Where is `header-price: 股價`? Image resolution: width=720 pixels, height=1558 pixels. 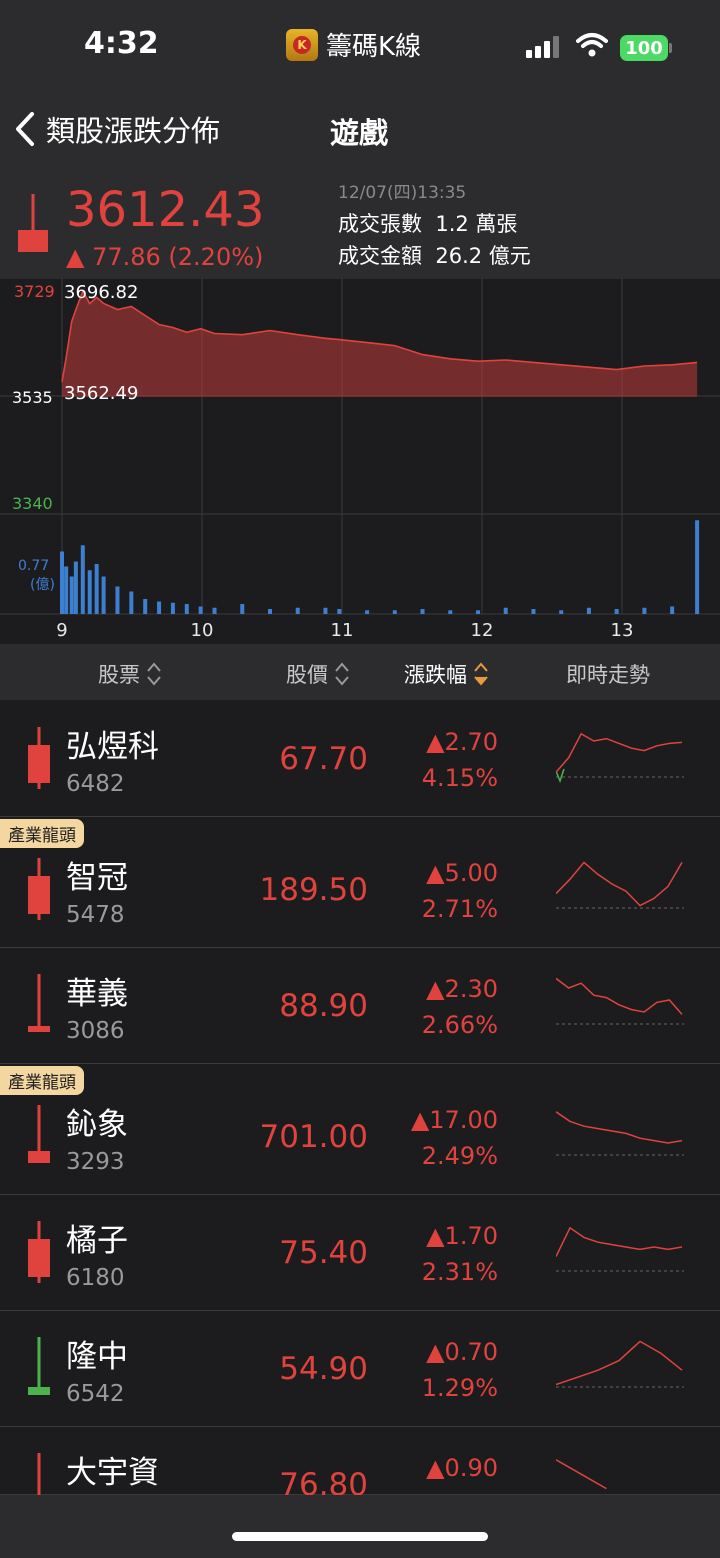
header-price: 股價 is located at coordinates (318, 674).